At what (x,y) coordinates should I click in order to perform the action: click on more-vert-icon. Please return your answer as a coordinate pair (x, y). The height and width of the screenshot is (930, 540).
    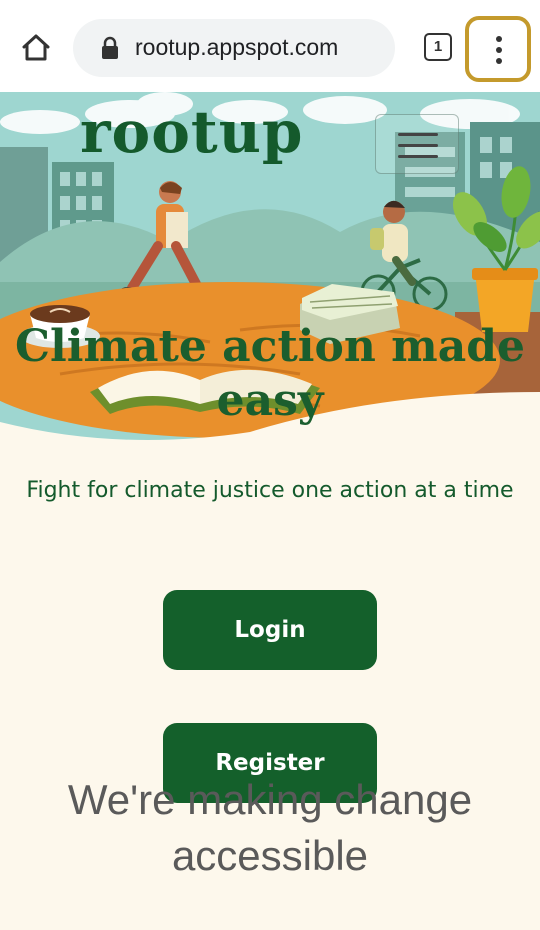
    Looking at the image, I should click on (498, 49).